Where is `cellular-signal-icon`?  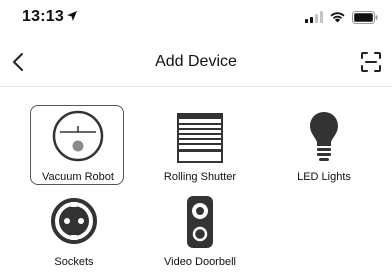 cellular-signal-icon is located at coordinates (314, 17).